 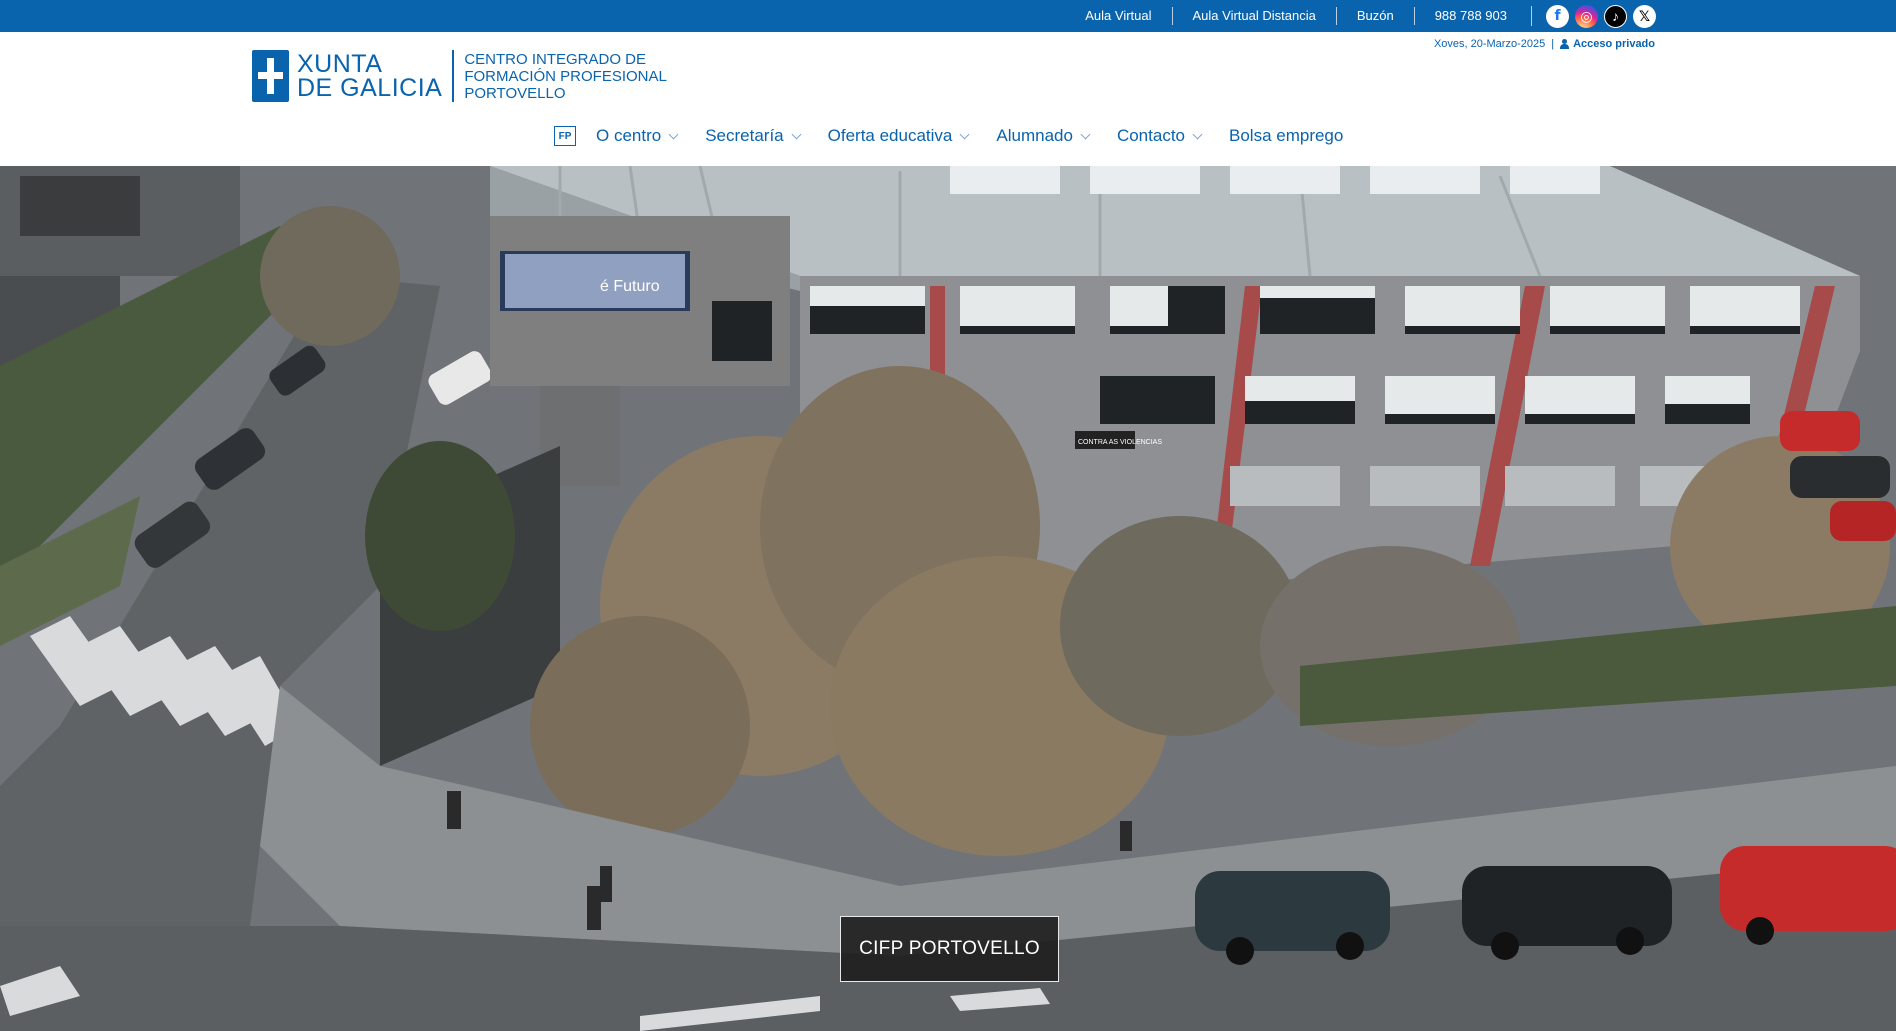 I want to click on hero-title-button: CIFP PORTOVELLO, so click(x=949, y=949).